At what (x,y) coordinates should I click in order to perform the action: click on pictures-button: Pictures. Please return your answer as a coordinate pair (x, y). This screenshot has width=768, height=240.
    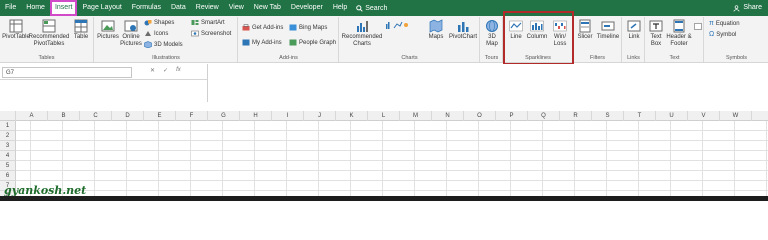
    Looking at the image, I should click on (108, 30).